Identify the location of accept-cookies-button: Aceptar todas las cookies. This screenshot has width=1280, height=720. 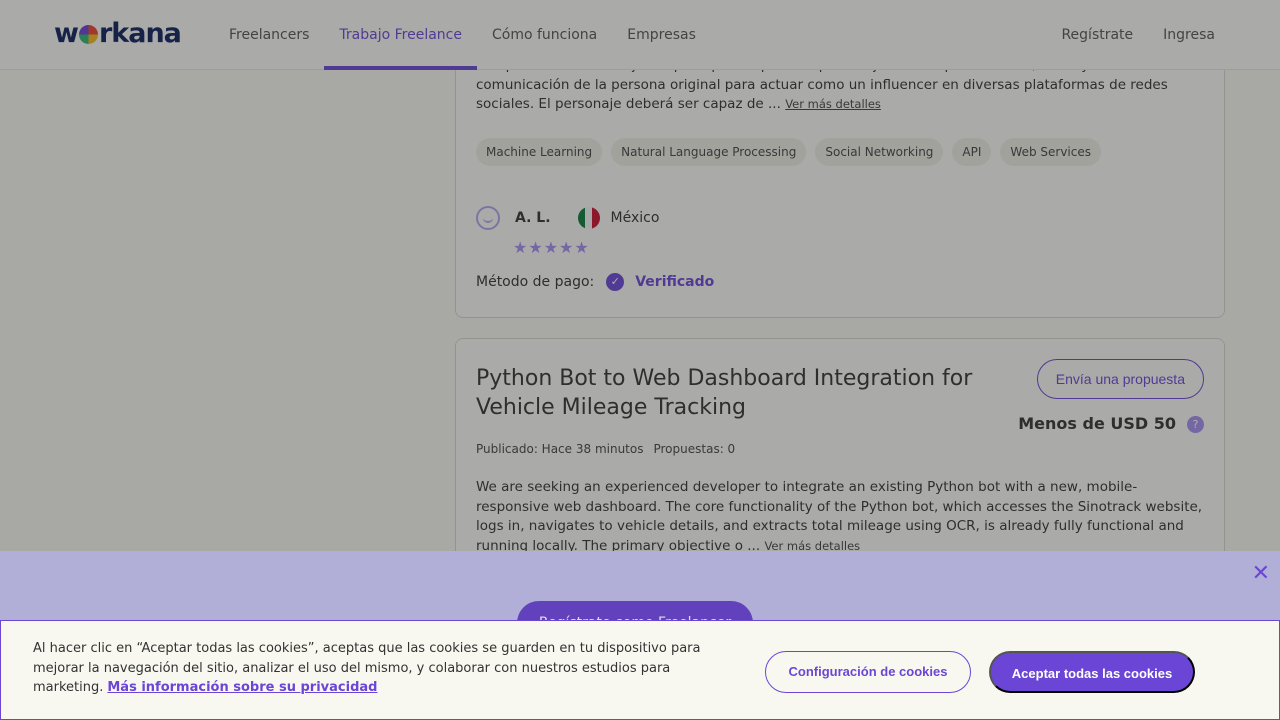
(1092, 672).